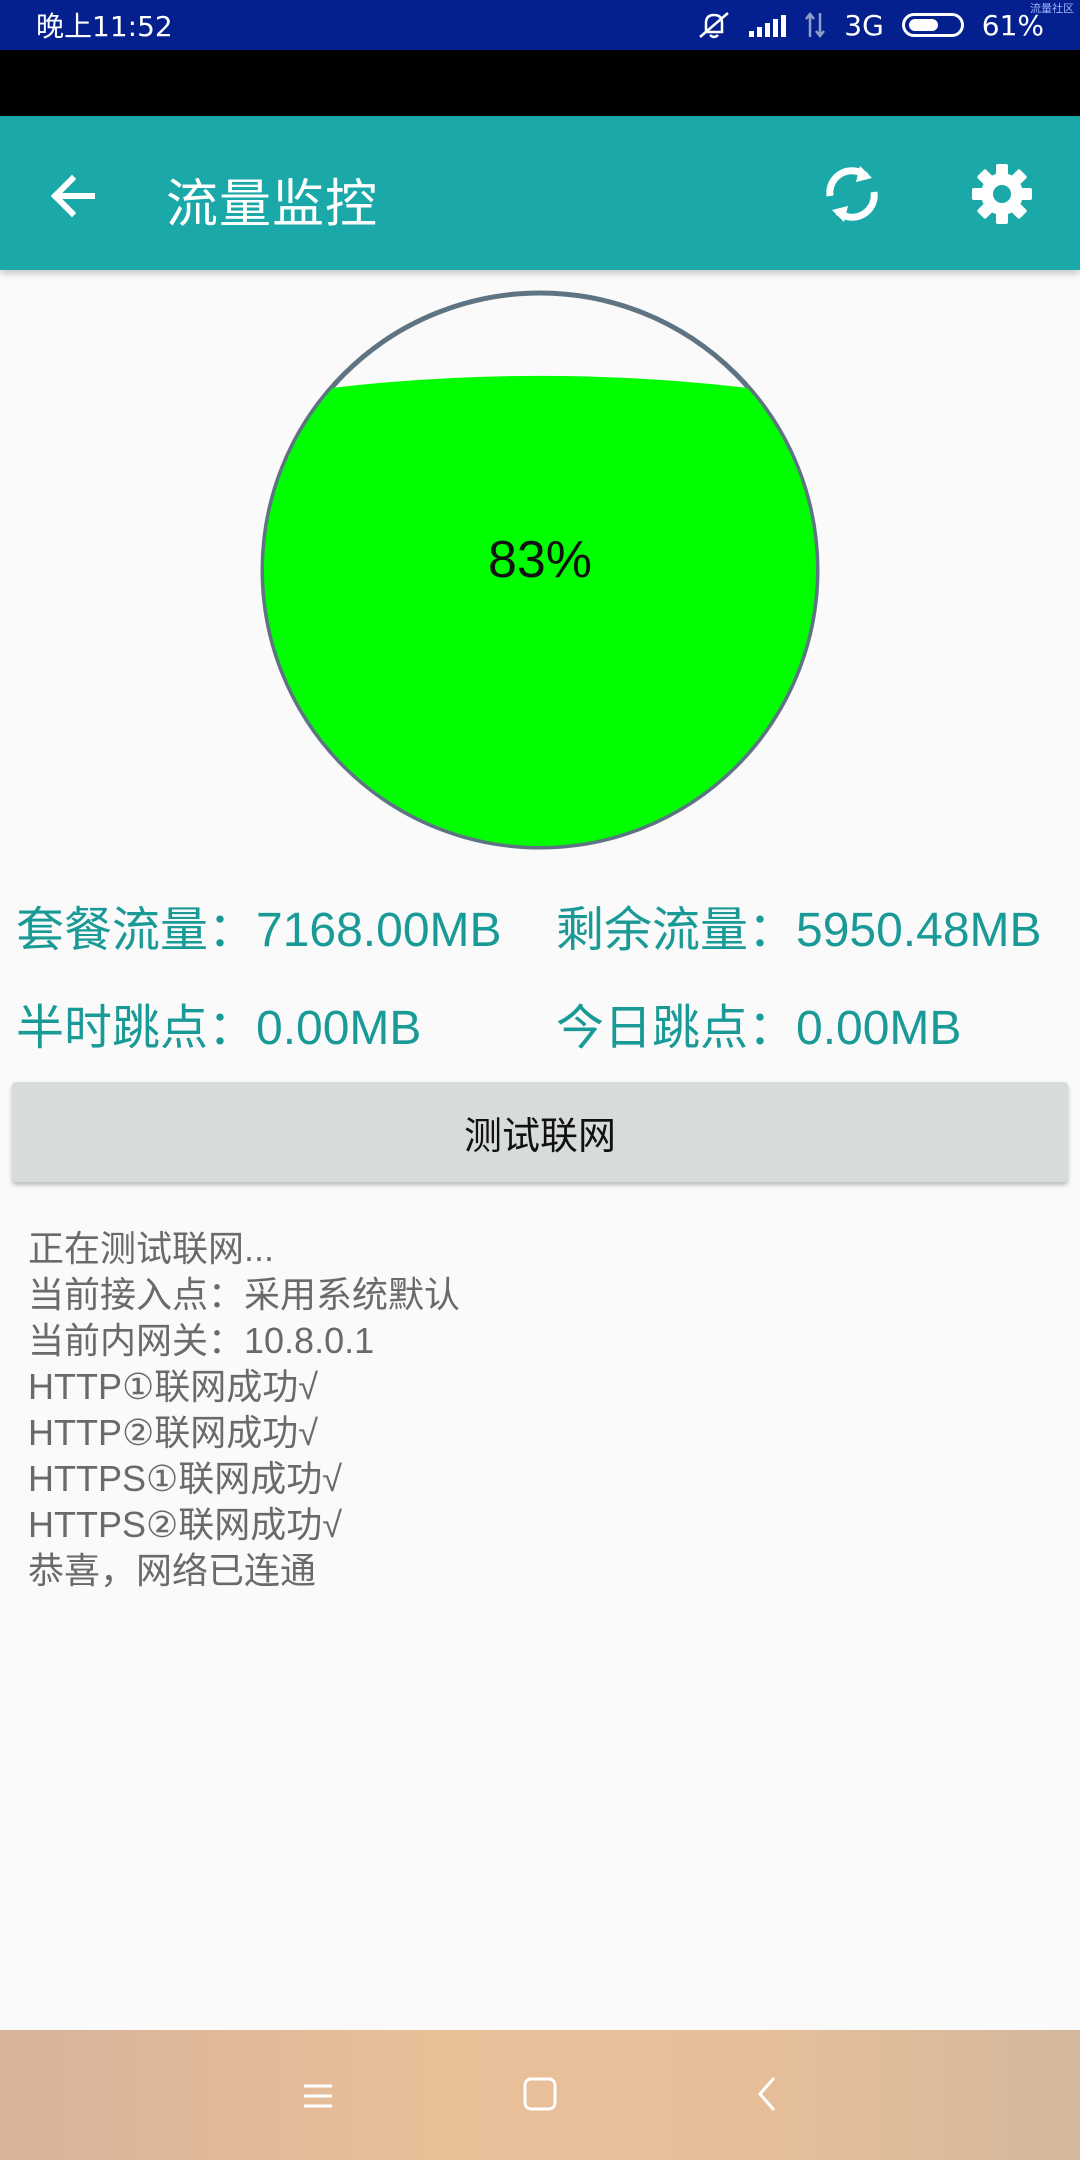 The height and width of the screenshot is (2160, 1080). I want to click on log-line: HTTP②联网成功√, so click(173, 1432).